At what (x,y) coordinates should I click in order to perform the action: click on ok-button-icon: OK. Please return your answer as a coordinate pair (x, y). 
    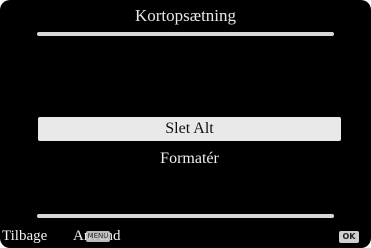
    Looking at the image, I should click on (349, 237).